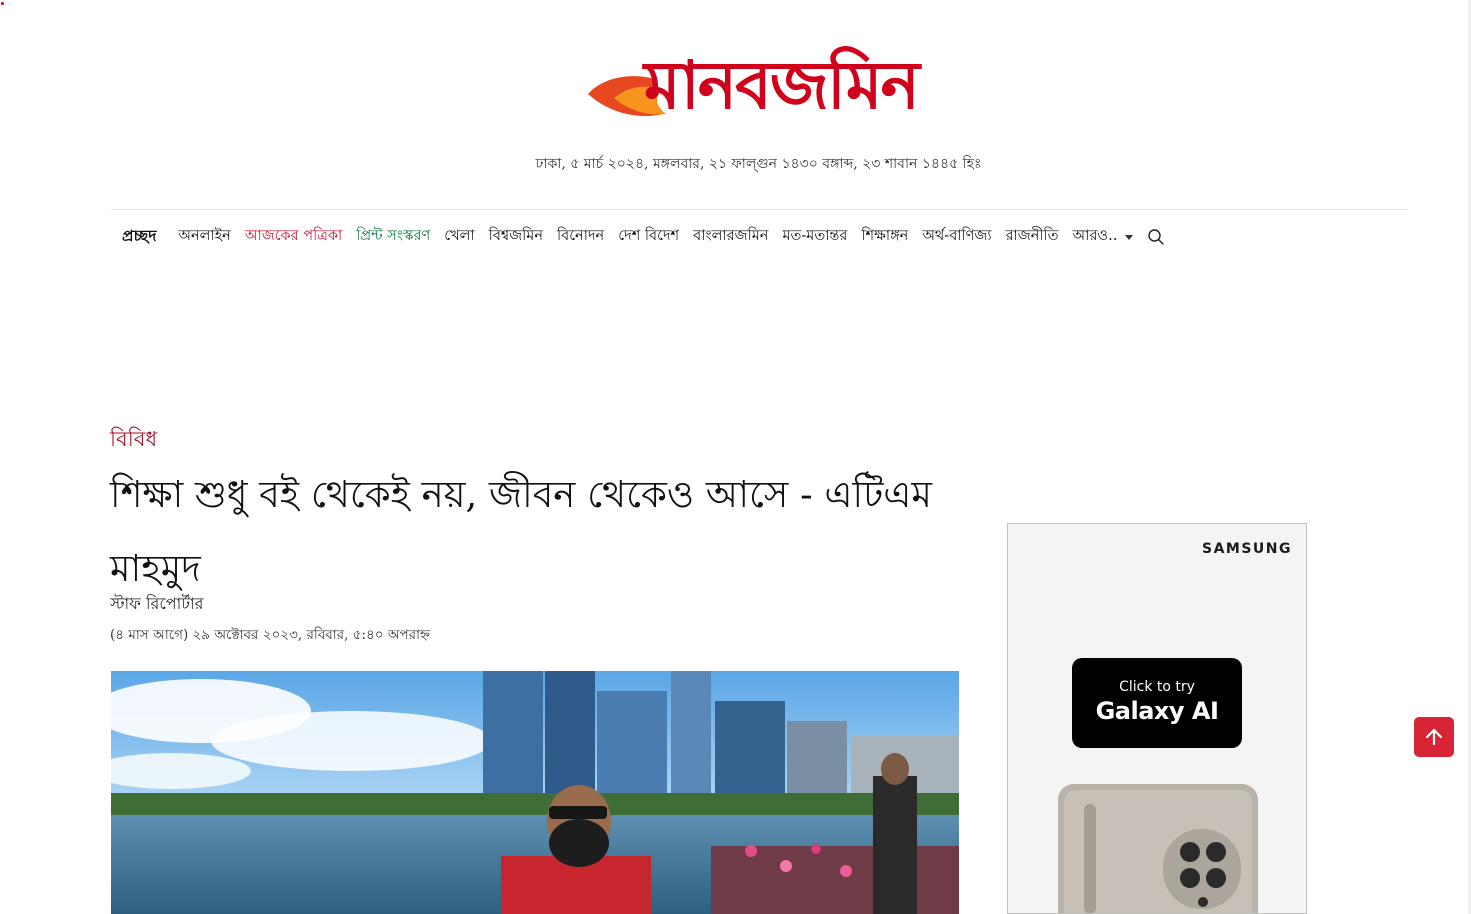 Image resolution: width=1471 pixels, height=914 pixels. I want to click on nav-item-politics: রাজনীতি, so click(1032, 237).